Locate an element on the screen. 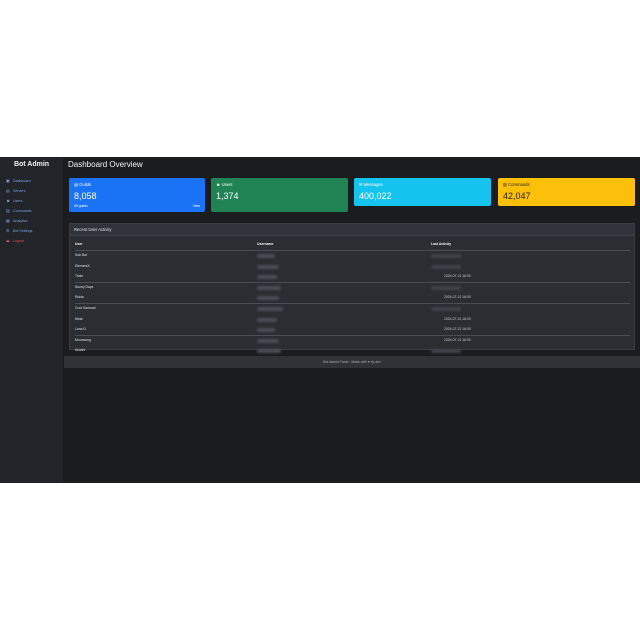 The width and height of the screenshot is (640, 640). stat-card-value: 8,058 is located at coordinates (85, 196).